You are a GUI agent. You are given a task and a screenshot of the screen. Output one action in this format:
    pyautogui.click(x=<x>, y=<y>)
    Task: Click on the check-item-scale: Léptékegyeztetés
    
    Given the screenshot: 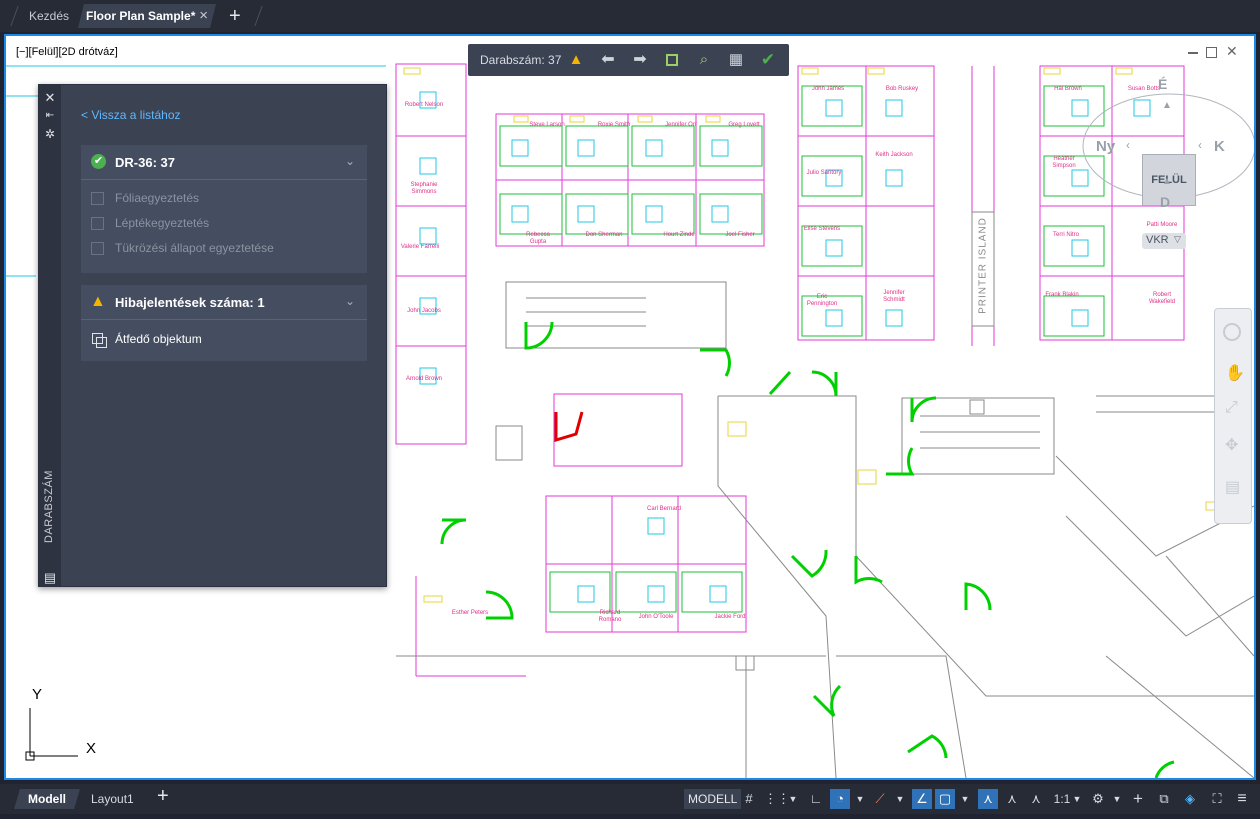 What is the action you would take?
    pyautogui.click(x=224, y=224)
    